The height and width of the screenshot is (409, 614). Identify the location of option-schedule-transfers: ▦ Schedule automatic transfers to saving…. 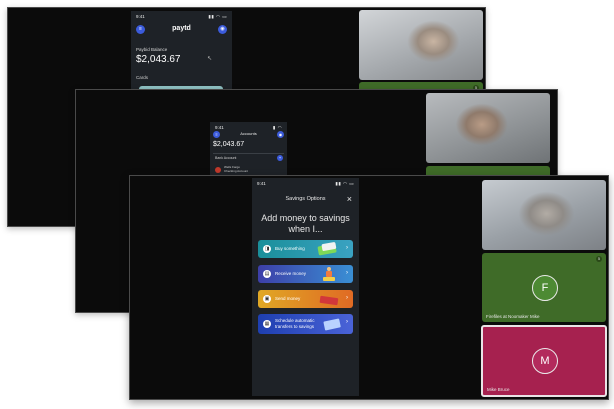
(305, 324).